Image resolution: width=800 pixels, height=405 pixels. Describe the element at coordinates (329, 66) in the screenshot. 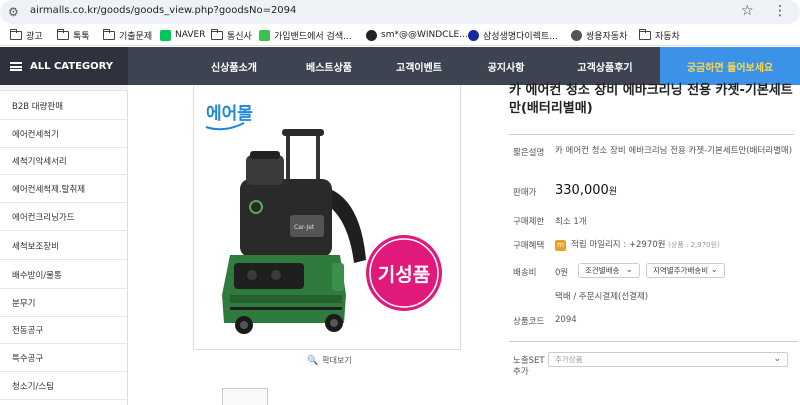

I see `nav-menu-best: 베스트상품` at that location.